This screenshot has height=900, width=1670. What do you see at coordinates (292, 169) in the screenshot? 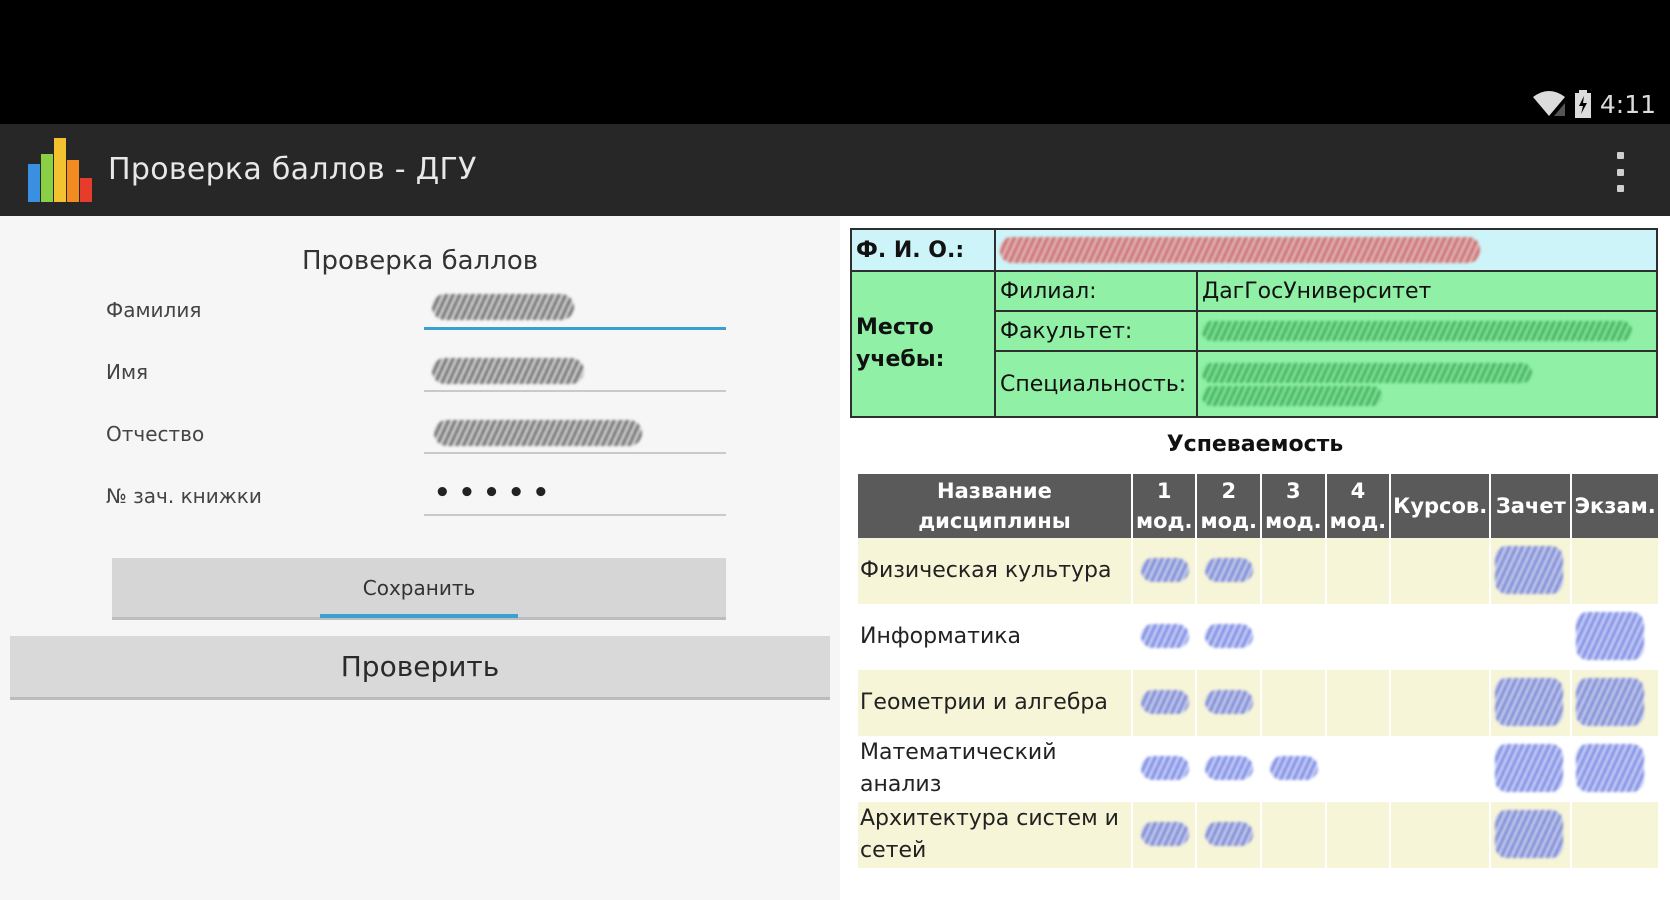
I see `app-title: Проверка баллов - ДГУ` at bounding box center [292, 169].